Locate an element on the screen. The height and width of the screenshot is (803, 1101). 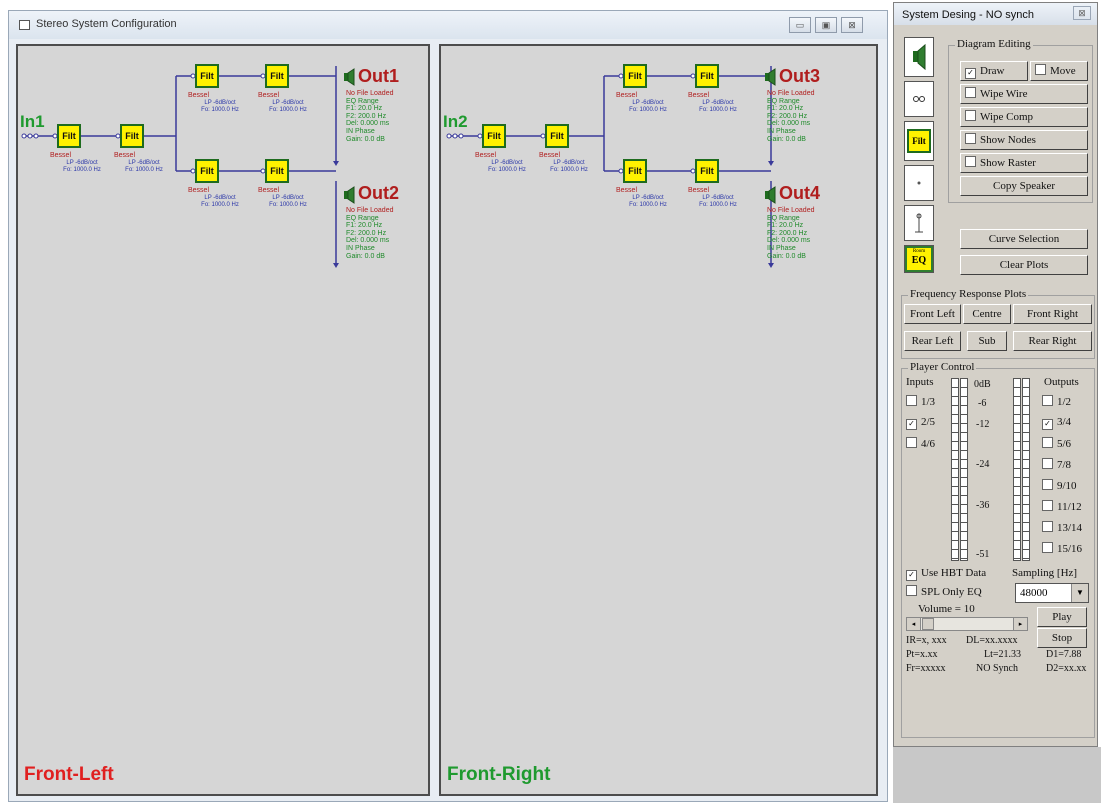
output-checkbox: 7/8 is located at coordinates (1056, 464).